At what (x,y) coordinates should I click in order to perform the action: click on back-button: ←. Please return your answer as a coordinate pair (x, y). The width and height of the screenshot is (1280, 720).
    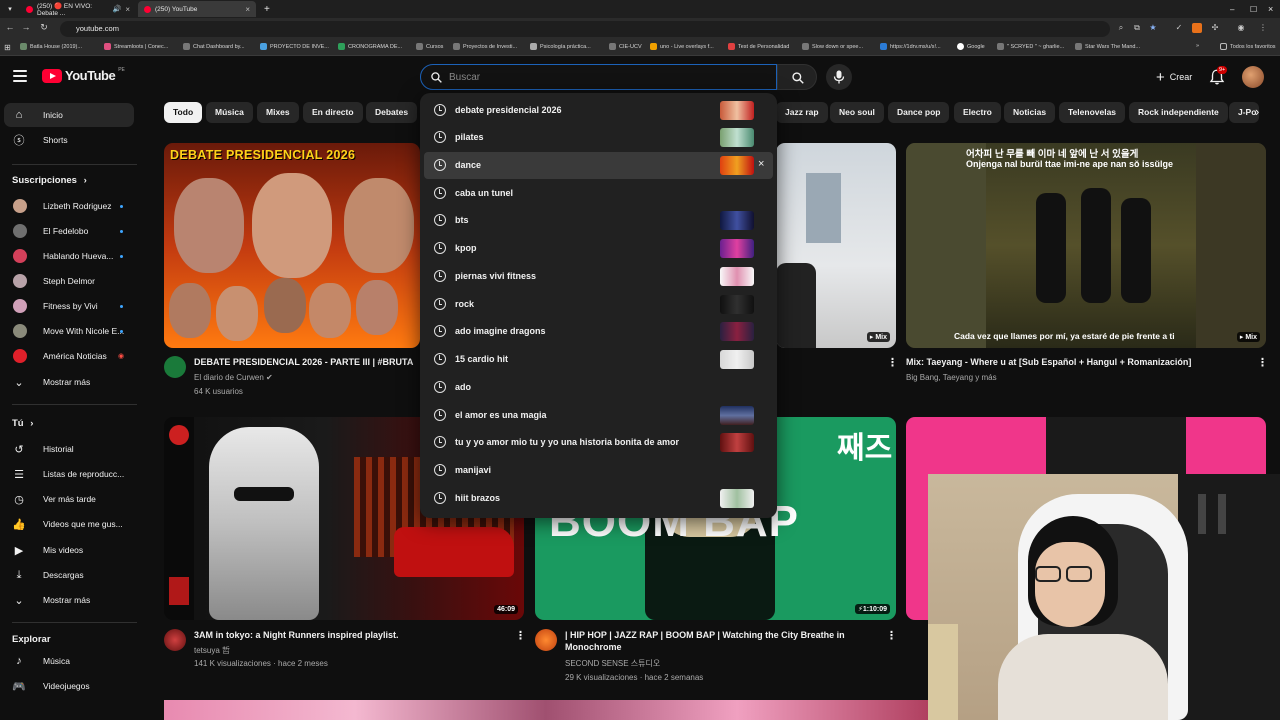
    Looking at the image, I should click on (10, 27).